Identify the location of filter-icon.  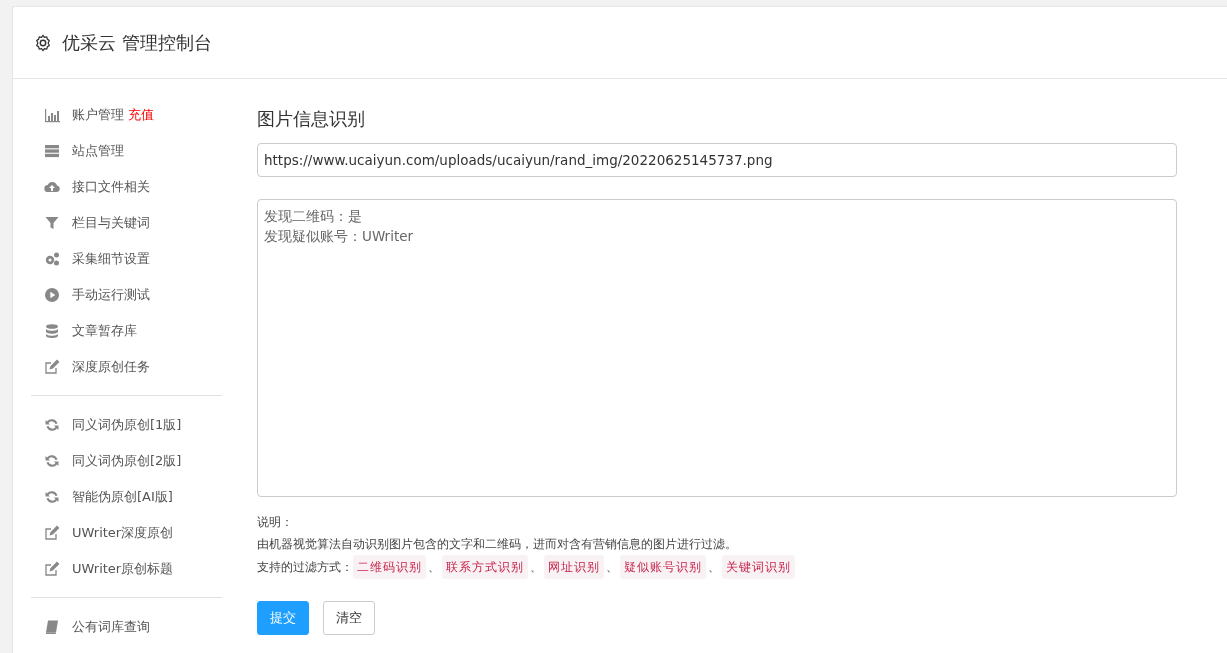
(52, 223).